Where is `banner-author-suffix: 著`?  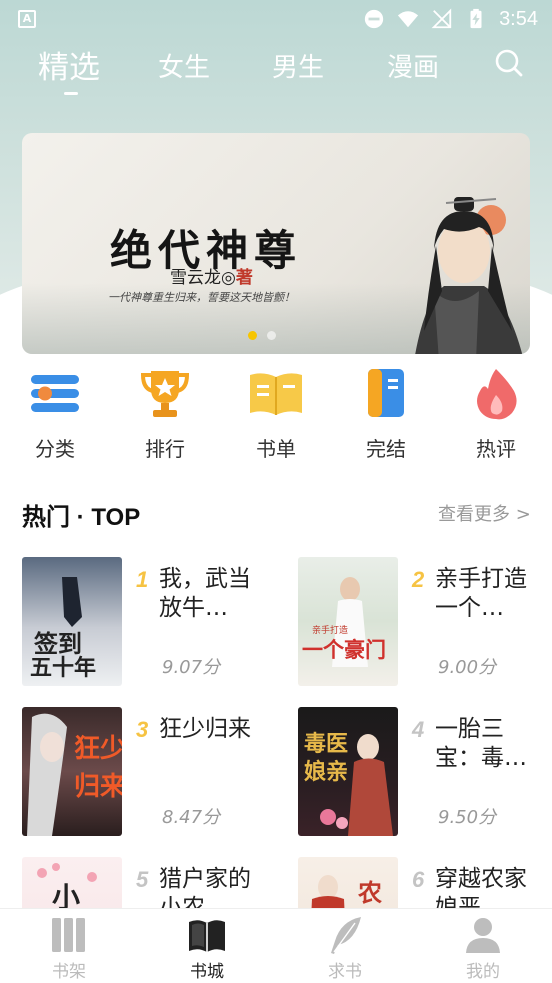
banner-author-suffix: 著 is located at coordinates (244, 278).